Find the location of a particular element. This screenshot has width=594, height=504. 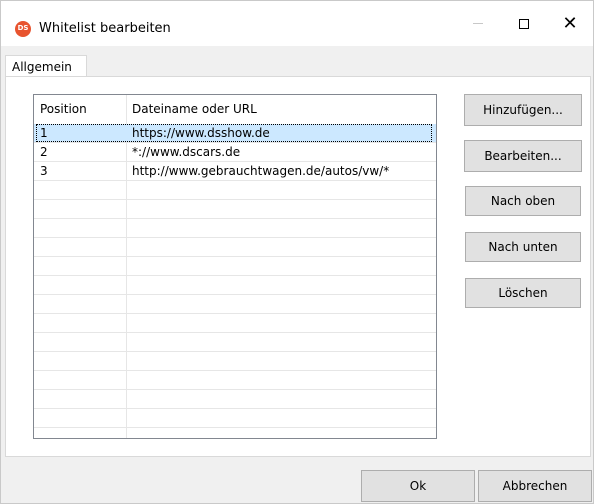

column-header-position: Position is located at coordinates (63, 109).